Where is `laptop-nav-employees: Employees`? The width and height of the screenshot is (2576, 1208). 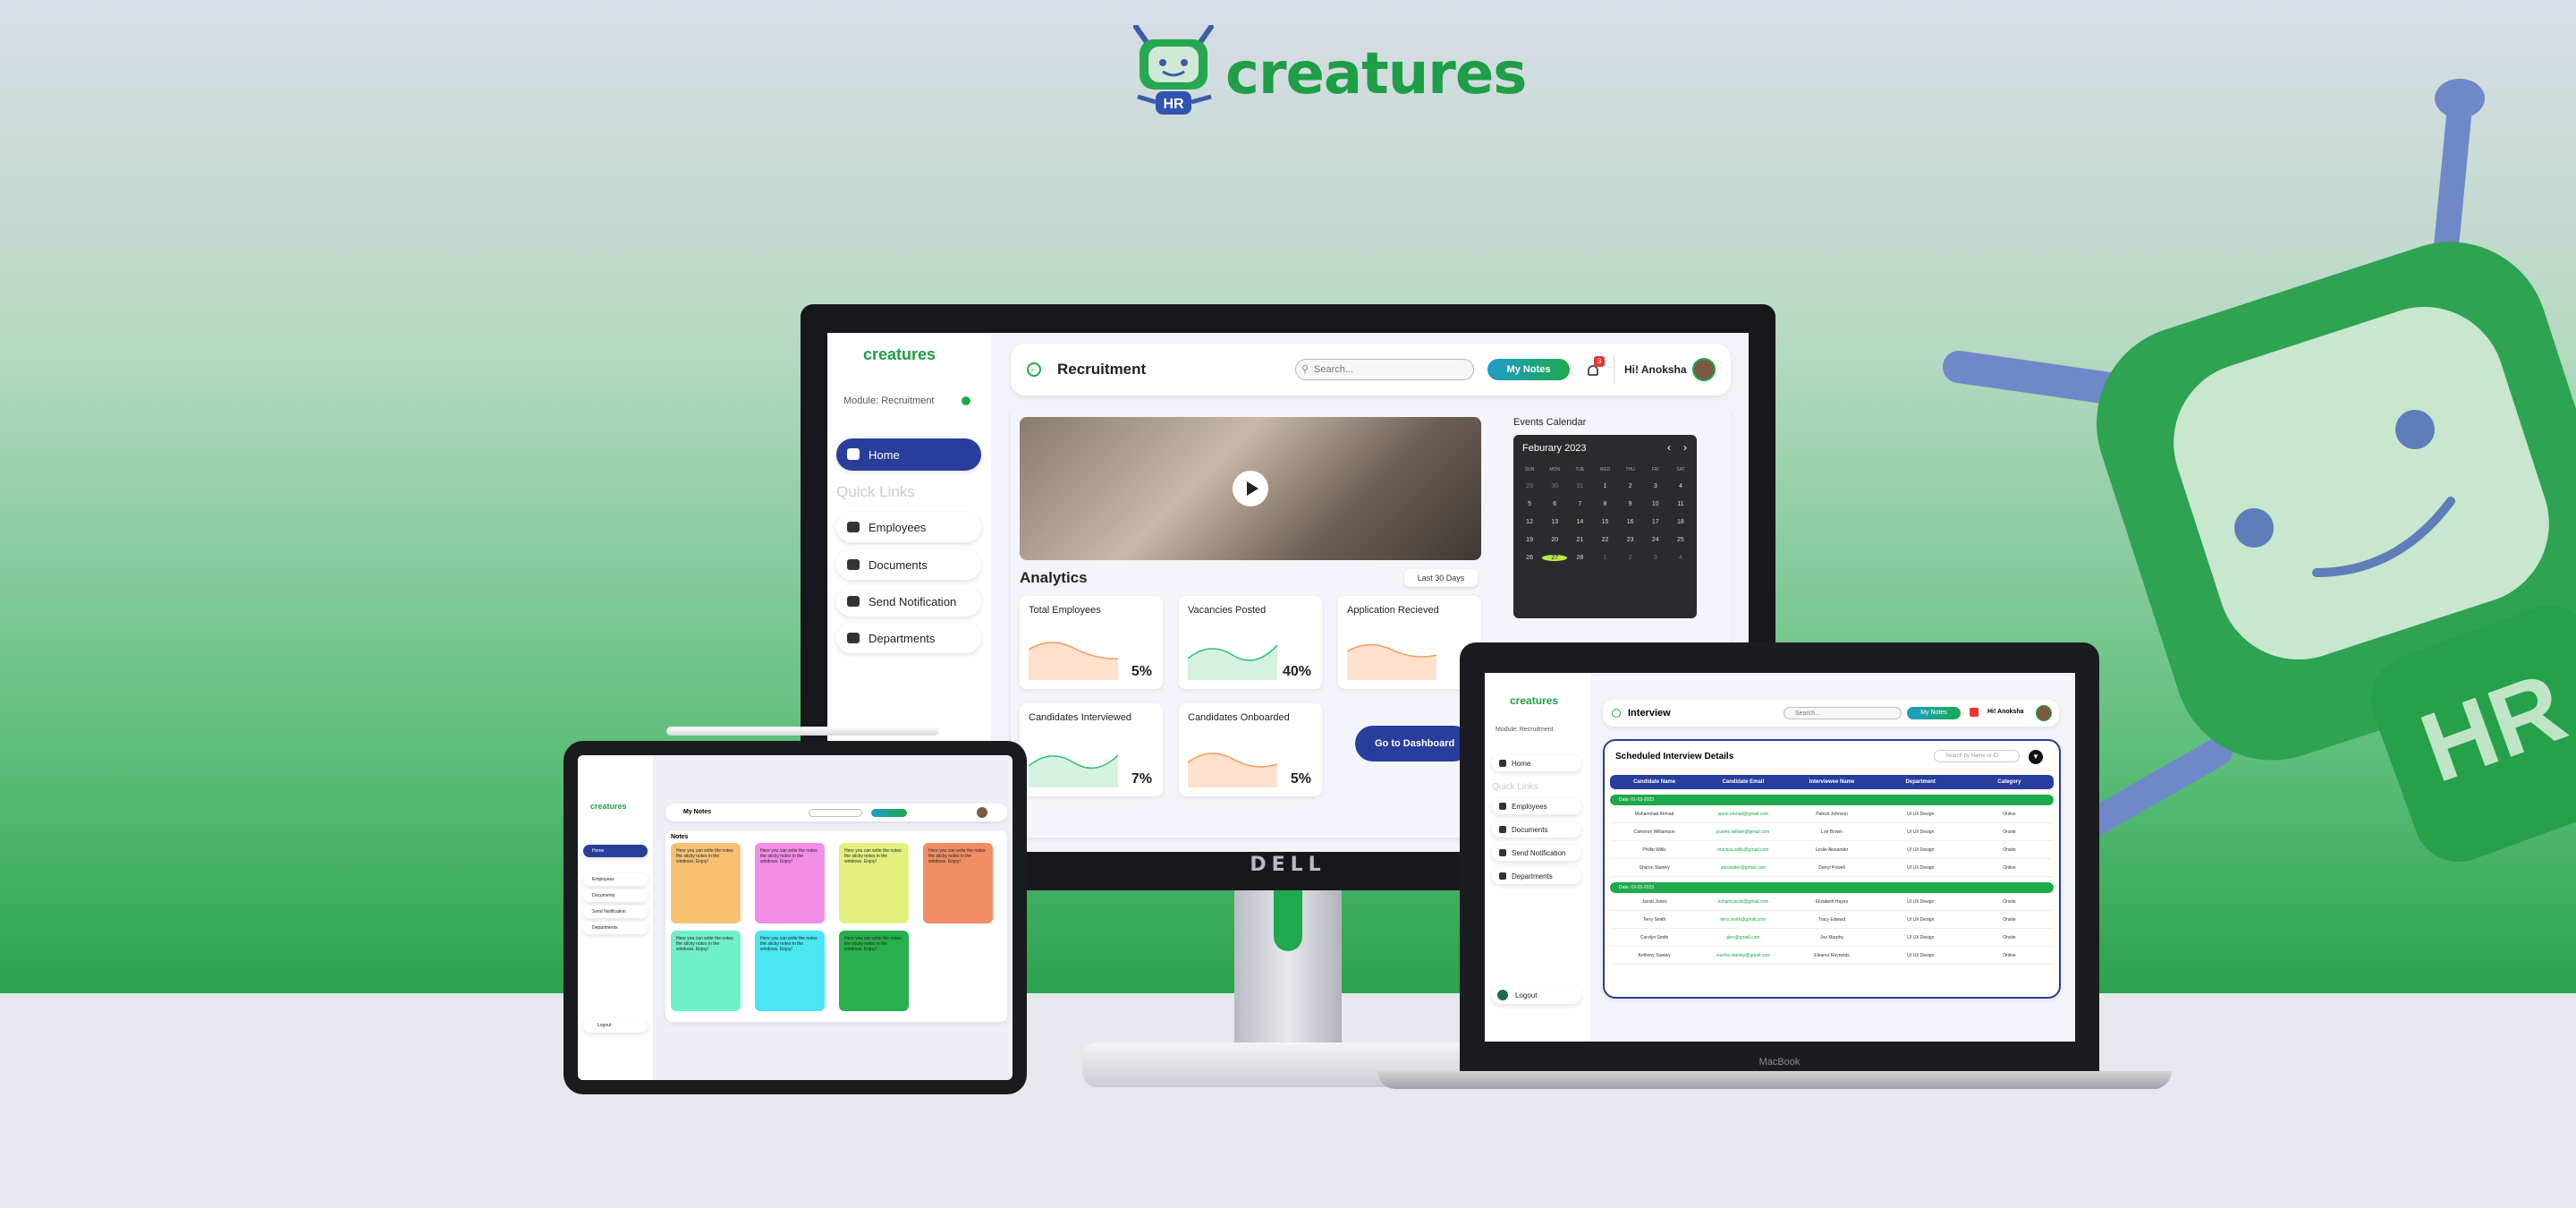
laptop-nav-employees: Employees is located at coordinates (1536, 806).